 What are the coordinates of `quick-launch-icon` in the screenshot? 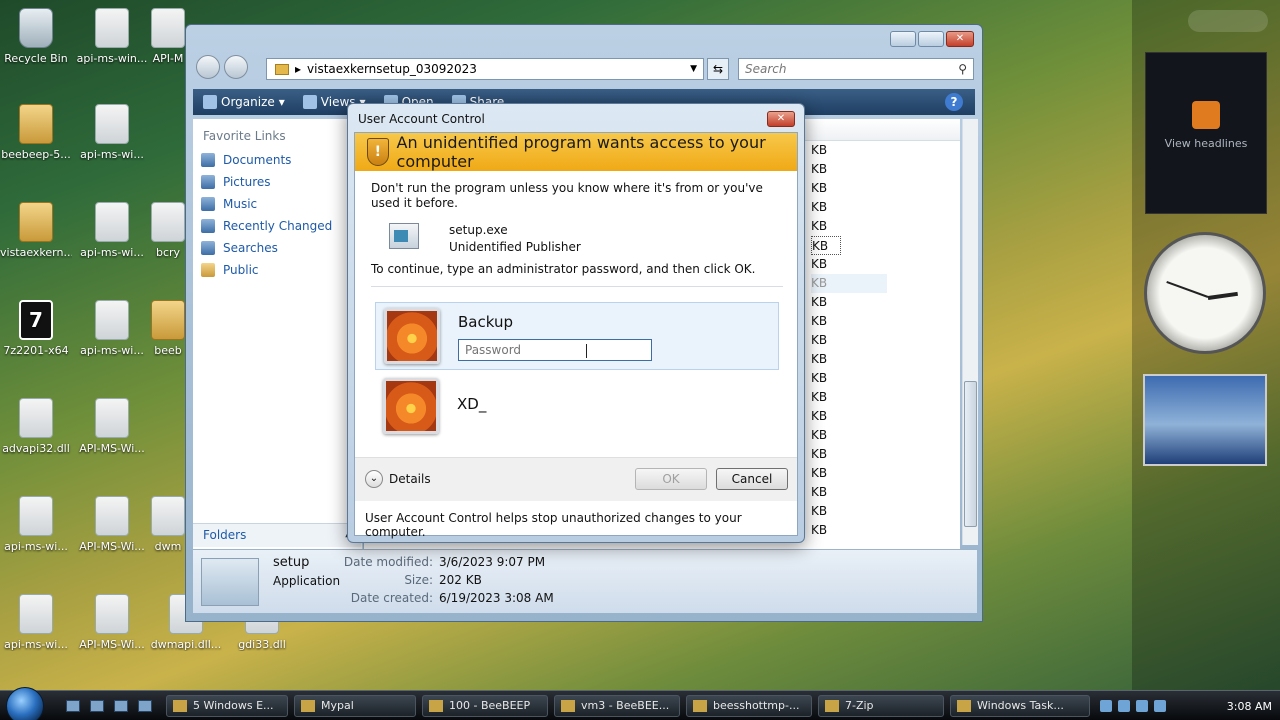 It's located at (145, 706).